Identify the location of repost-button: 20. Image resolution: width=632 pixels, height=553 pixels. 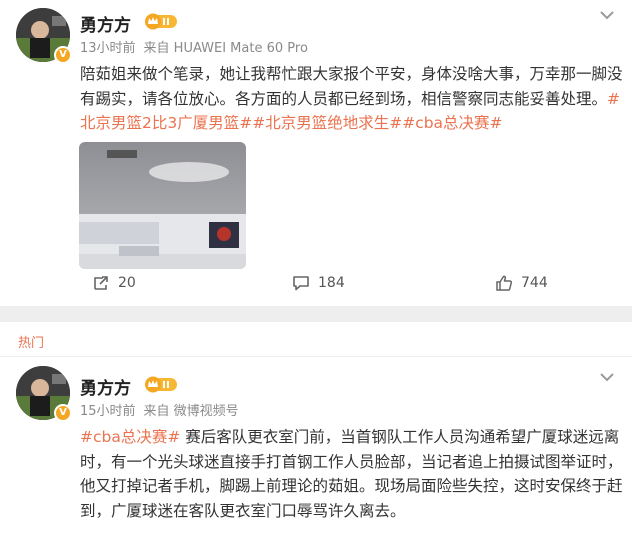
(114, 283).